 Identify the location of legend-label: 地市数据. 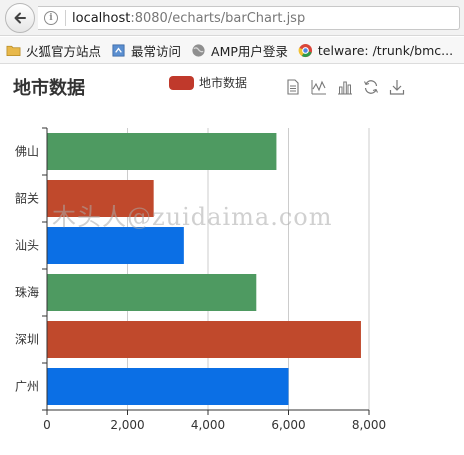
(223, 83).